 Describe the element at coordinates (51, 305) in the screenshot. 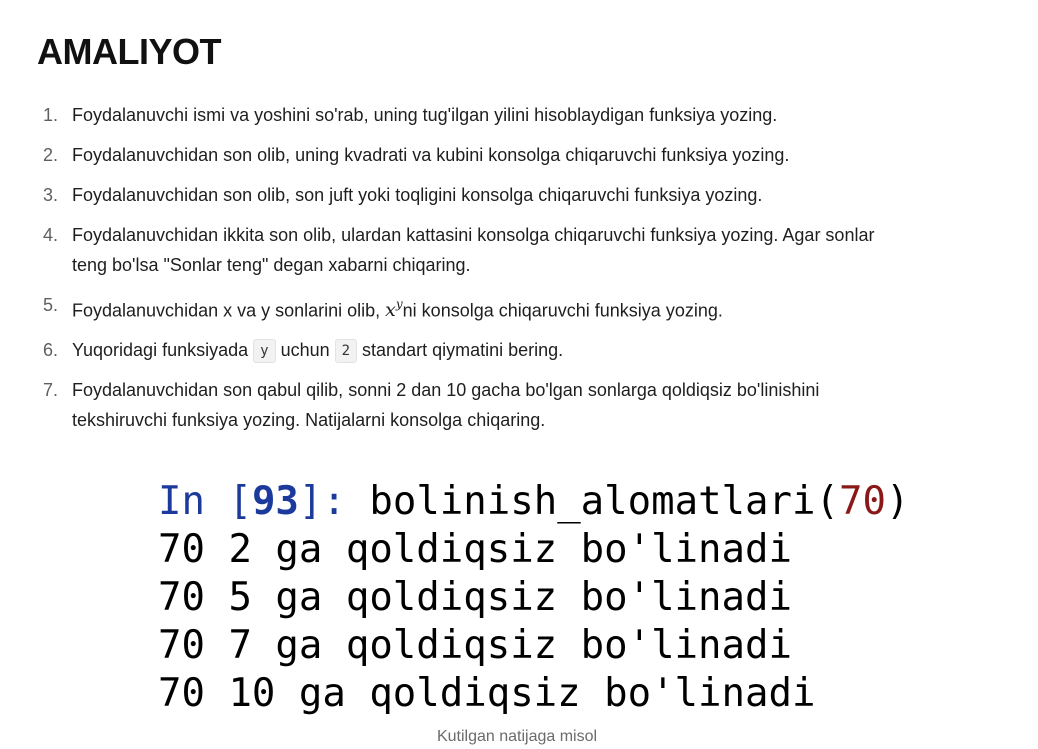

I see `task-number: 5.` at that location.